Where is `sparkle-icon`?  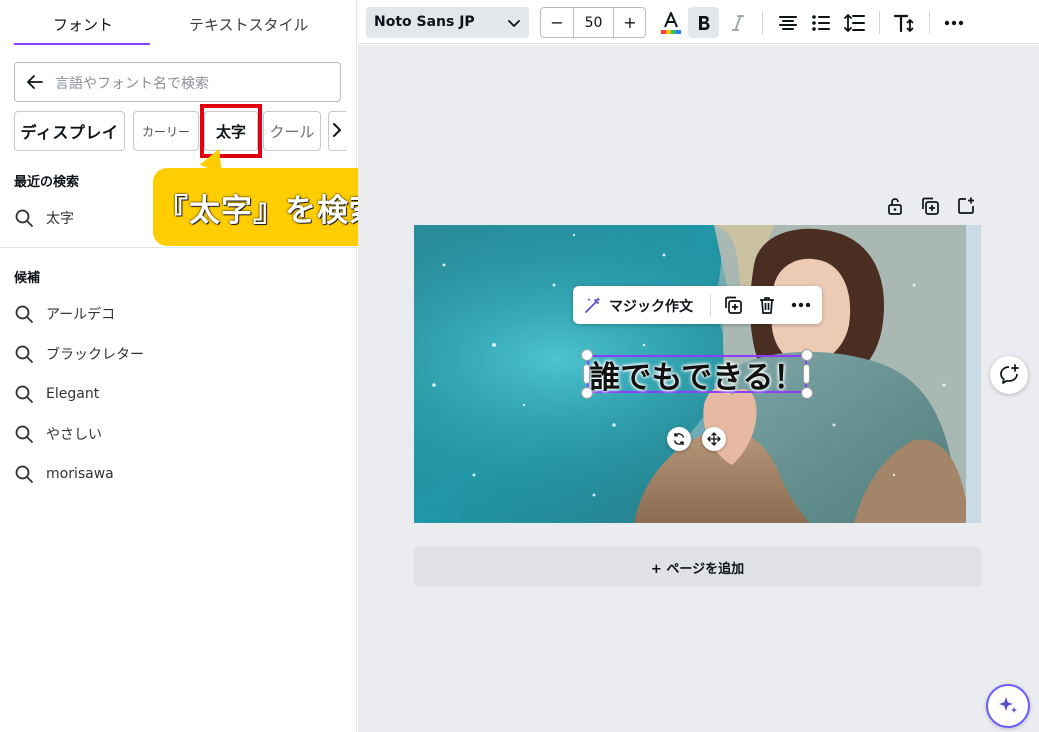 sparkle-icon is located at coordinates (1008, 705).